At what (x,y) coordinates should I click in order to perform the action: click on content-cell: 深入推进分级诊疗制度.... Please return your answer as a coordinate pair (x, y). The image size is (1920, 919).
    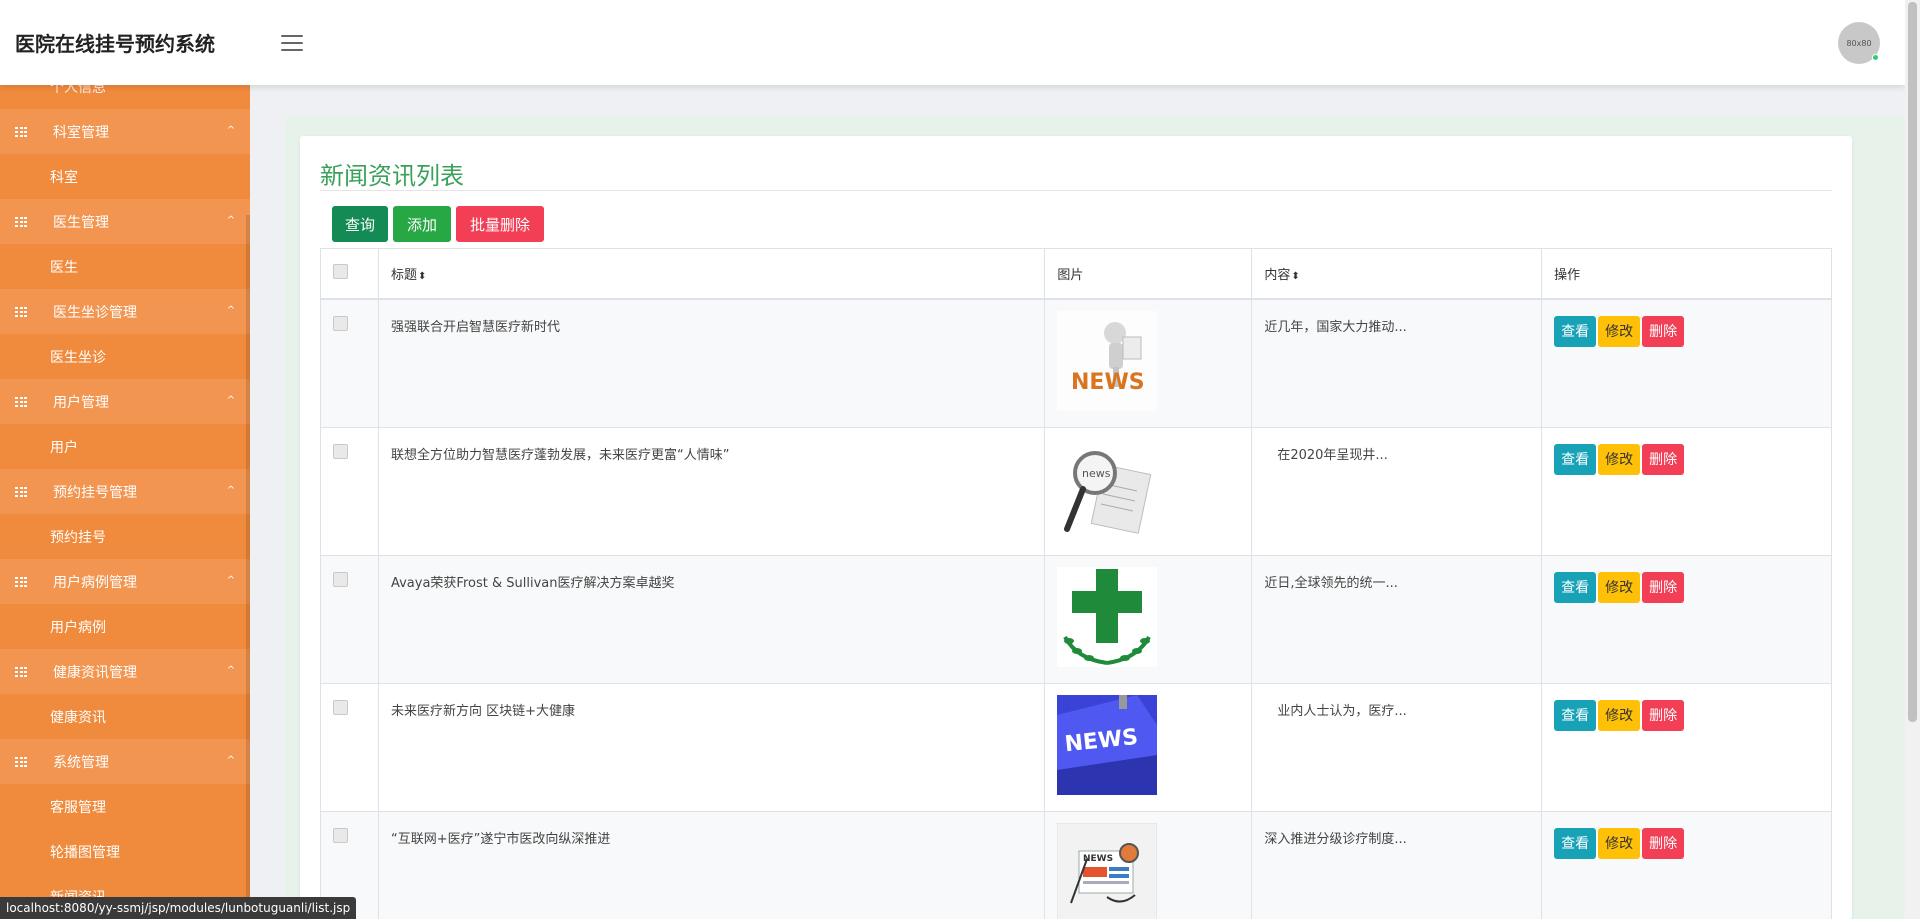
    Looking at the image, I should click on (1397, 864).